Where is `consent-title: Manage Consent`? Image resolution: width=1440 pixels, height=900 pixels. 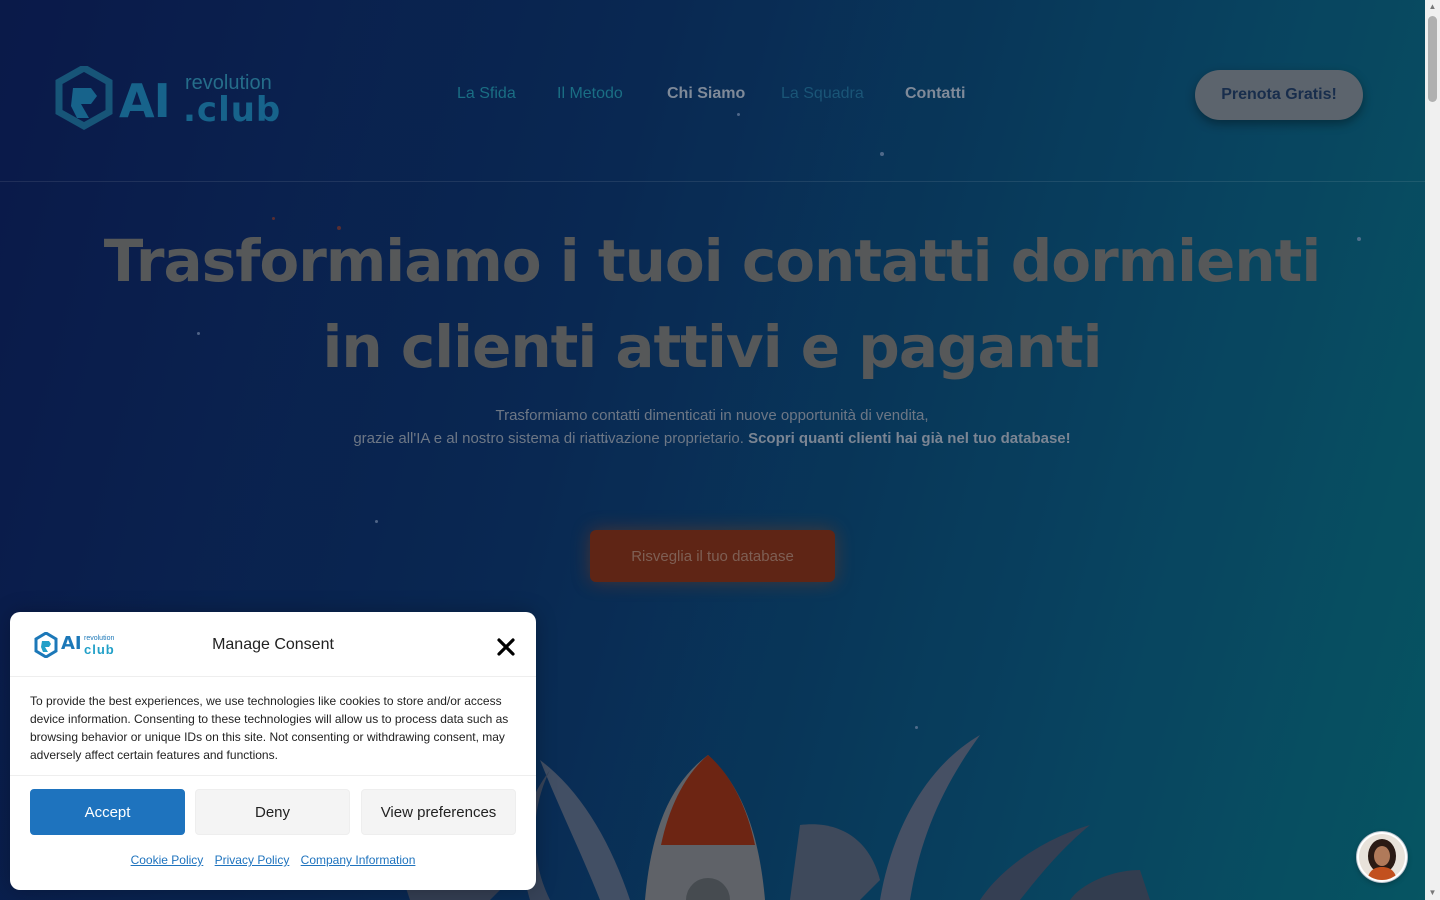
consent-title: Manage Consent is located at coordinates (273, 644).